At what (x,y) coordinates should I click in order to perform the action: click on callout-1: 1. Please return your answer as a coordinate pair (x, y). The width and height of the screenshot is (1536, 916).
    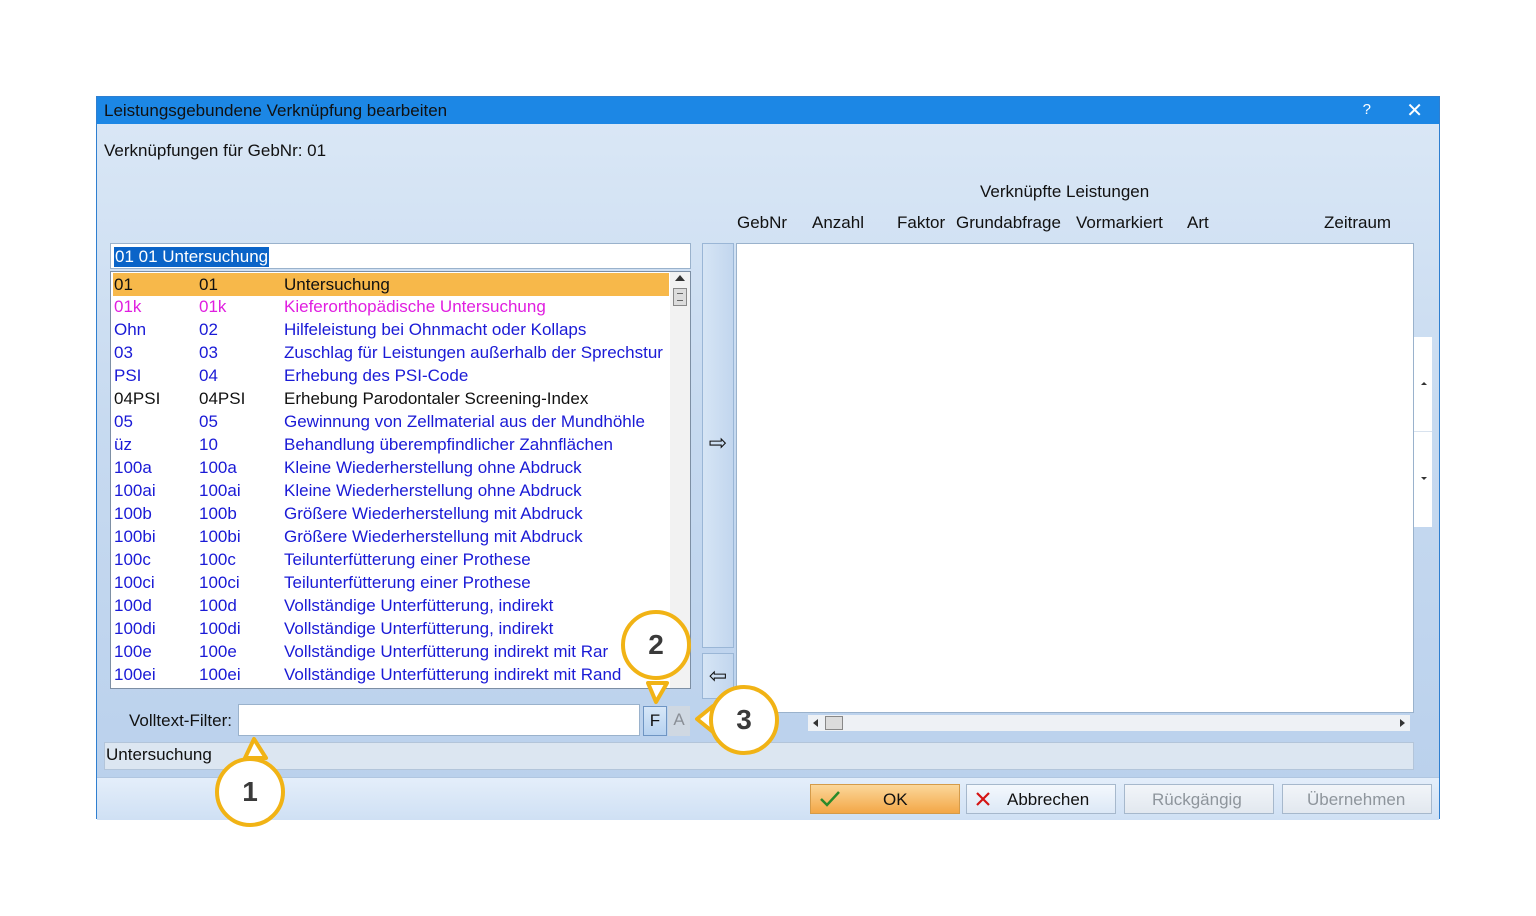
    Looking at the image, I should click on (250, 792).